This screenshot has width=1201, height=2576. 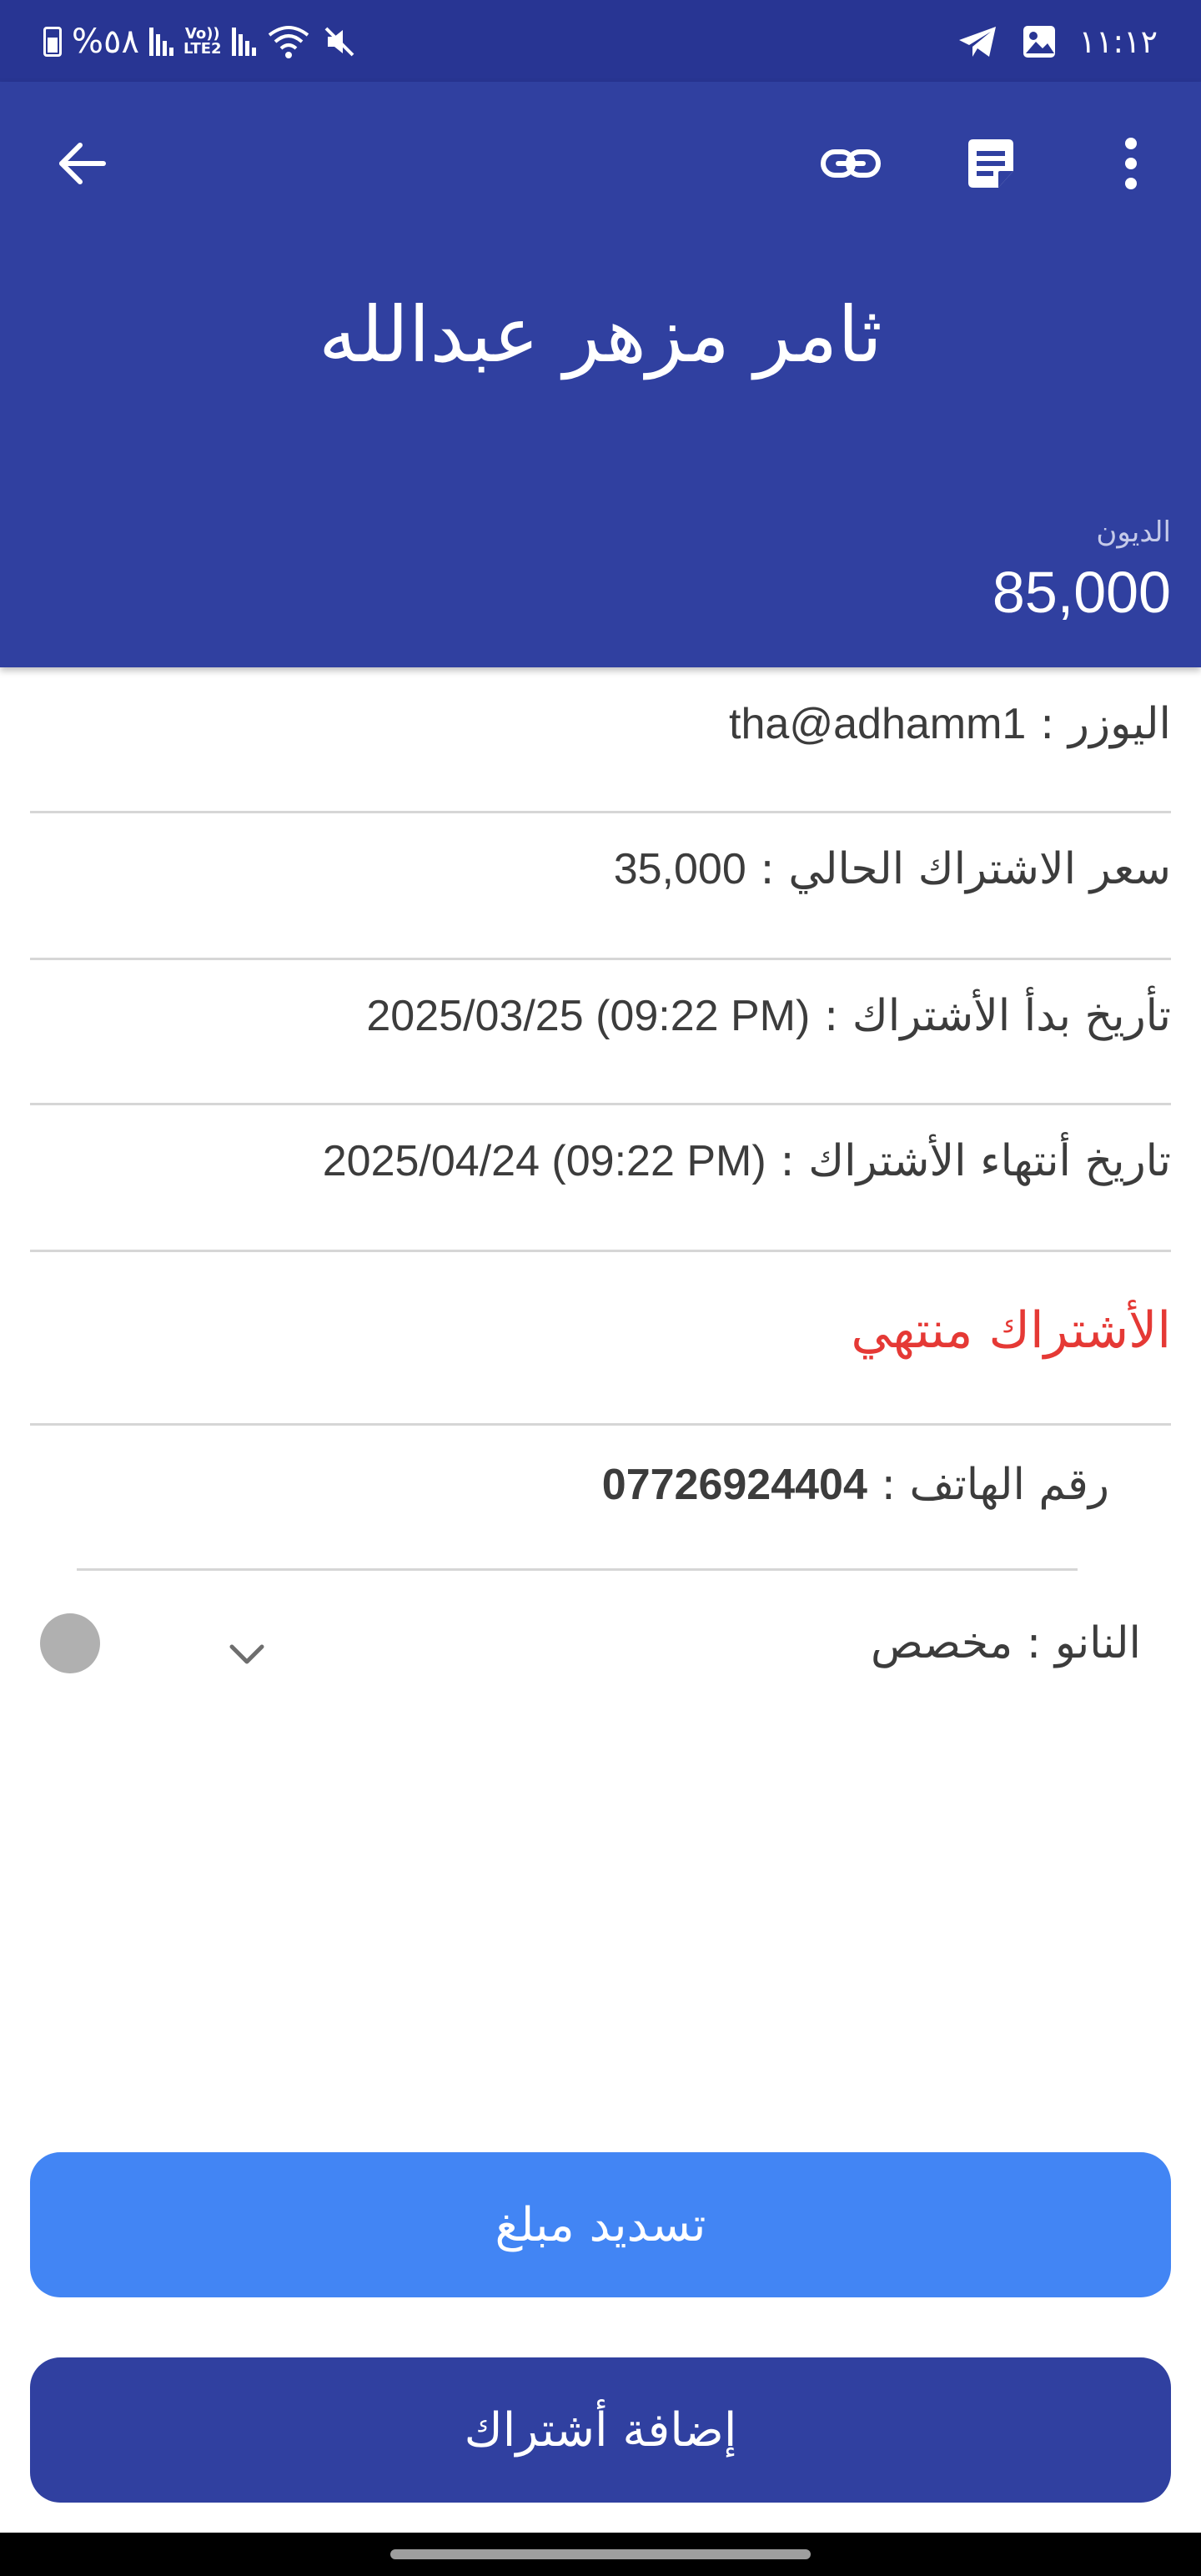 I want to click on customer-name: ثامر مزهر عبدالله, so click(x=601, y=335).